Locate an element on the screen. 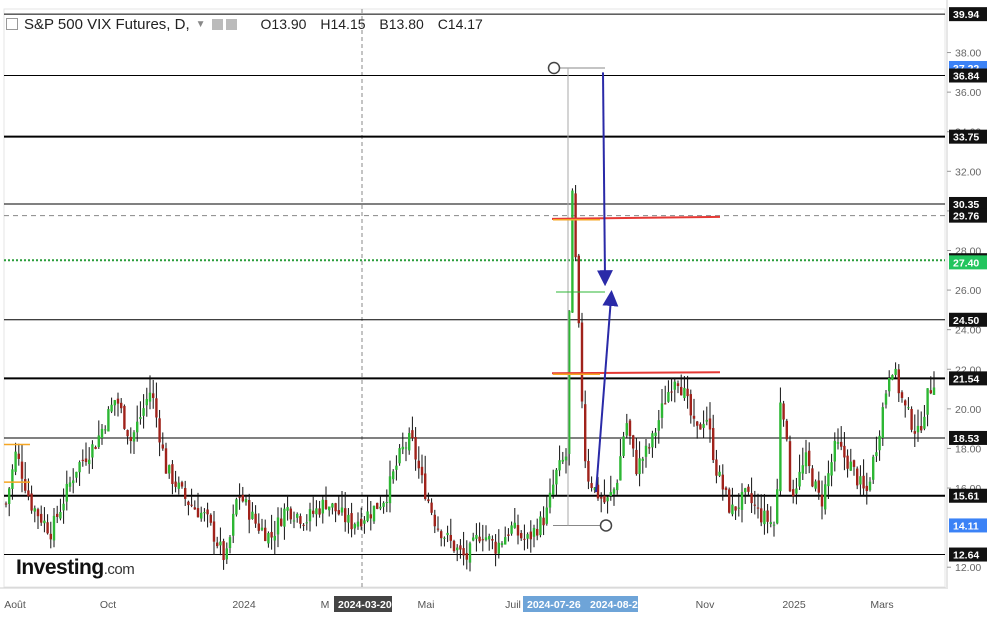 The height and width of the screenshot is (617, 993). level-price-label: 27.40 is located at coordinates (966, 263).